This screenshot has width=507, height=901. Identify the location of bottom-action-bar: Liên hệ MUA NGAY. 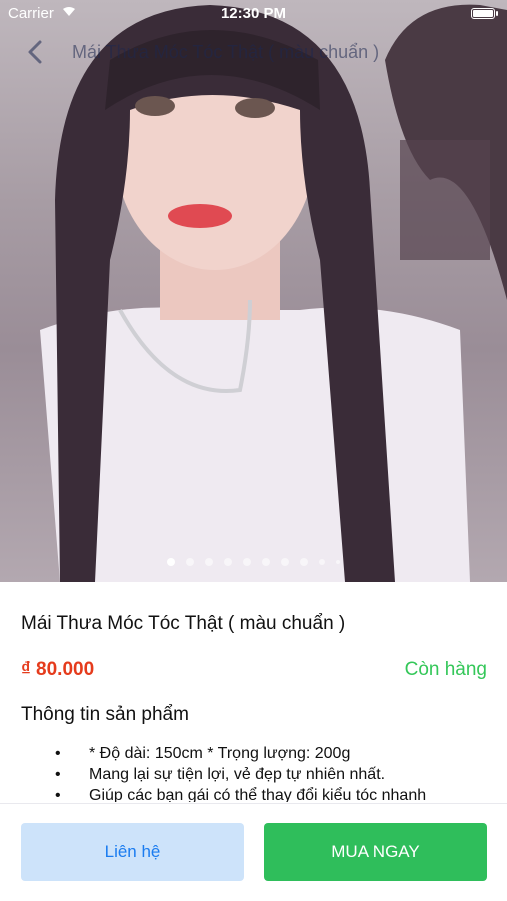
(253, 852).